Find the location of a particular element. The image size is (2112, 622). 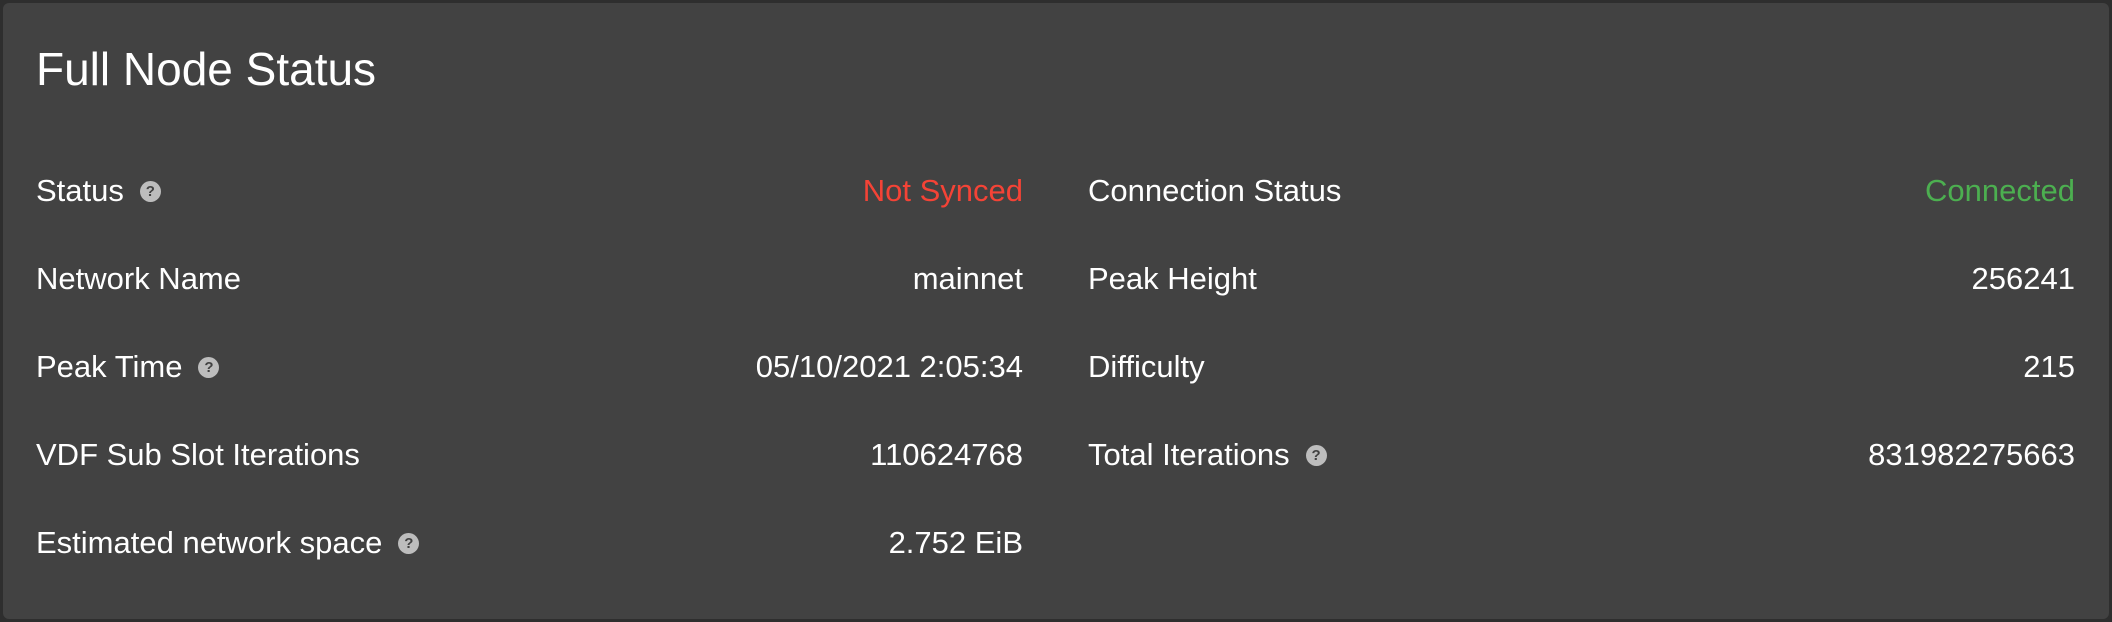

row-difficulty: Difficulty 215 is located at coordinates (1581, 367).